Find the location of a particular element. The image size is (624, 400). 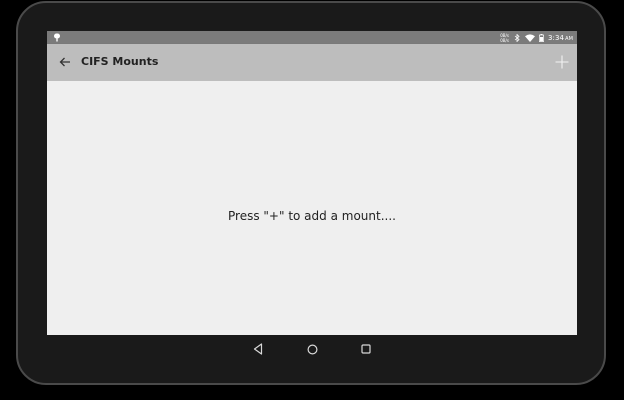

clock-ampm: AM is located at coordinates (569, 38).